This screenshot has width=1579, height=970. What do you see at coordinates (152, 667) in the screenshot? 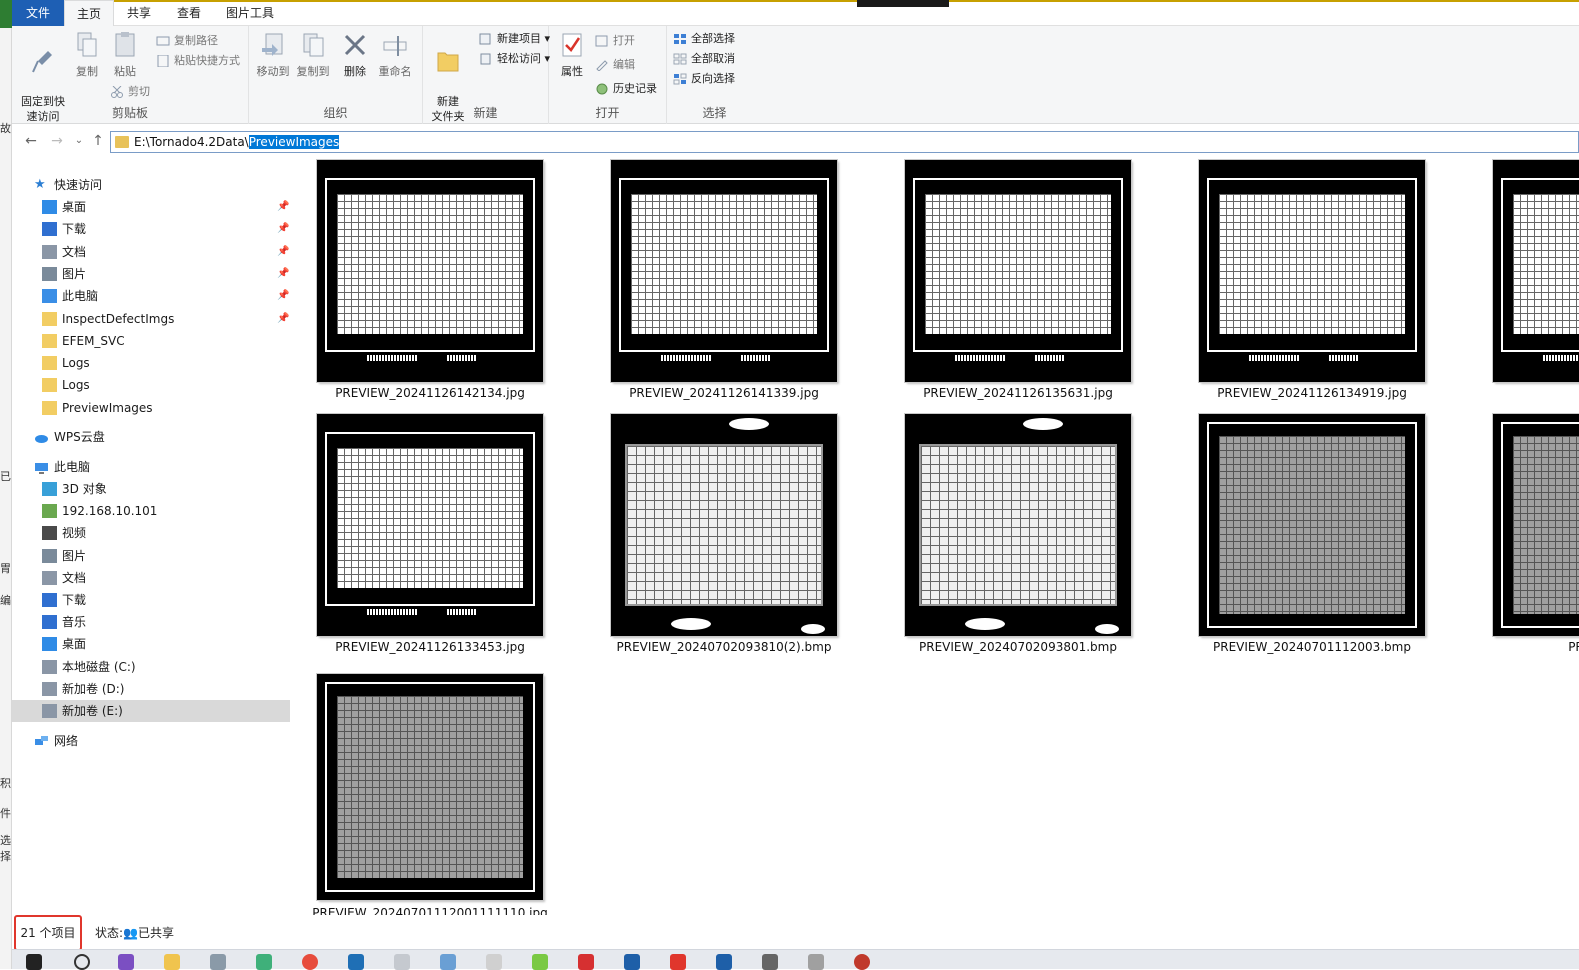
I see `nav-pc-item: 本地磁盘 (C:)` at bounding box center [152, 667].